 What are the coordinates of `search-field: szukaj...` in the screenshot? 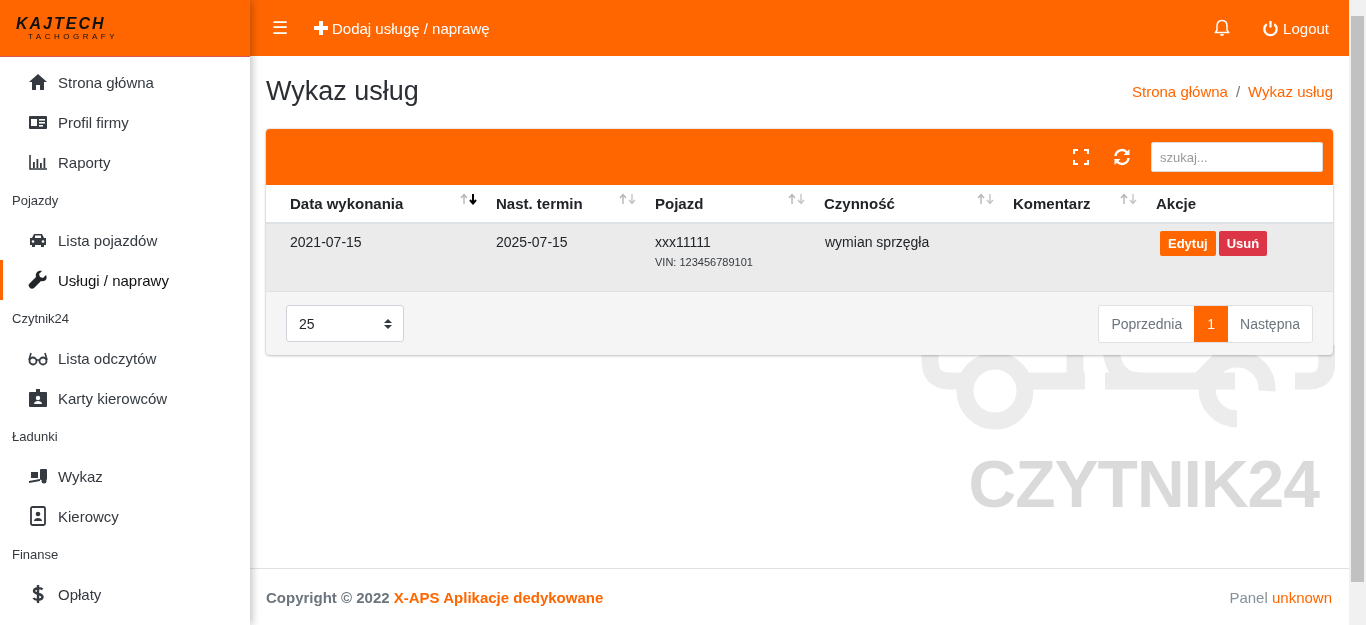 It's located at (1237, 157).